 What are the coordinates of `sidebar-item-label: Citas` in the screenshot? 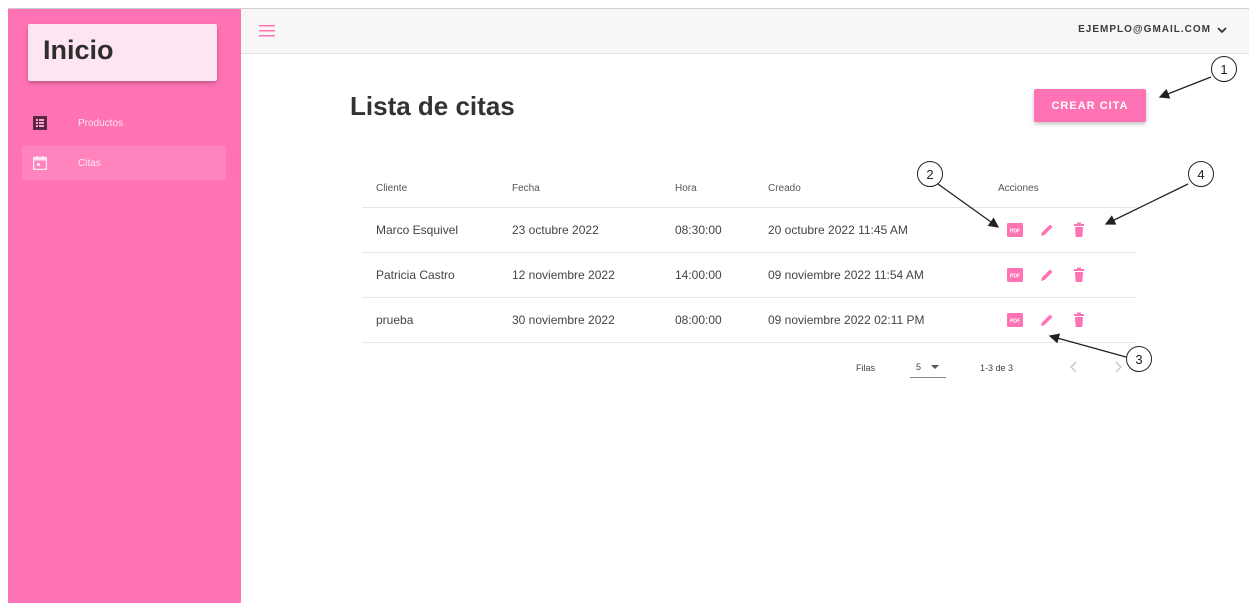 It's located at (89, 163).